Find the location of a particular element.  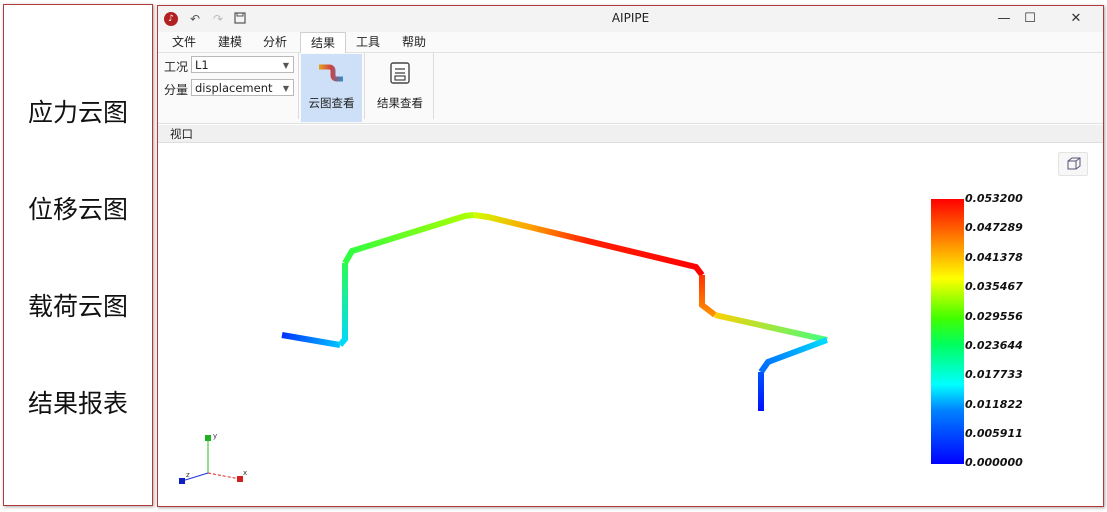

colorbar-tick: 0.000000 is located at coordinates (994, 462).